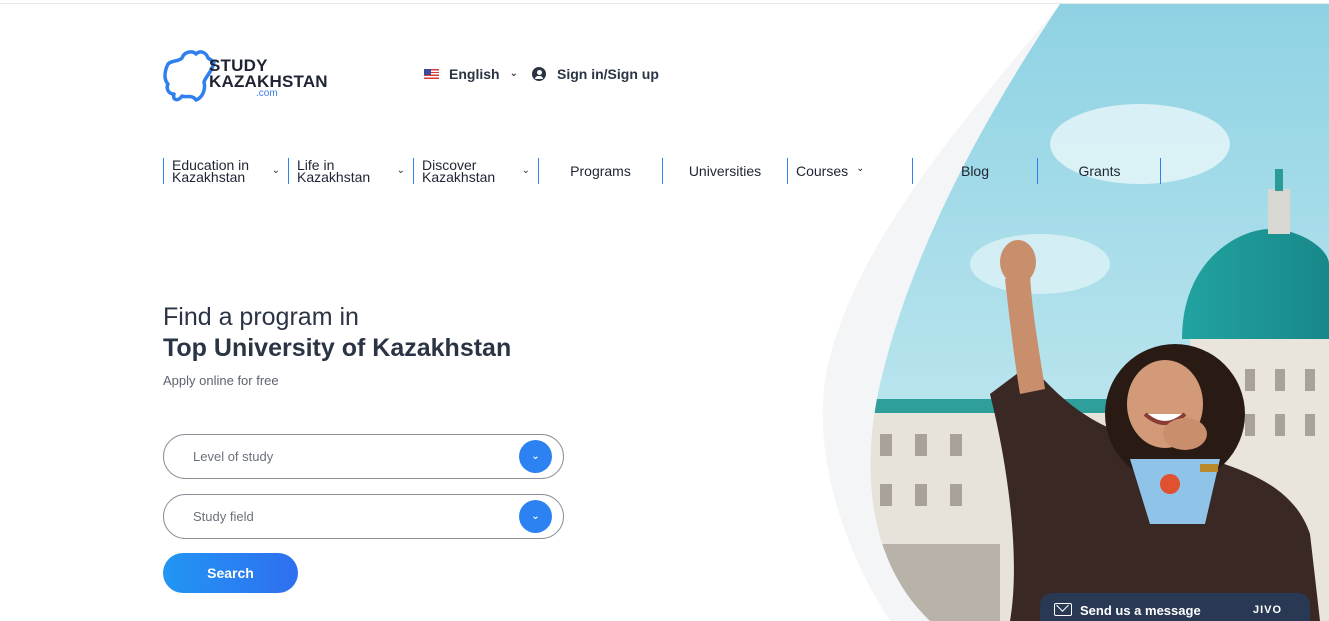 This screenshot has width=1329, height=621. I want to click on nav-label: Programs, so click(600, 171).